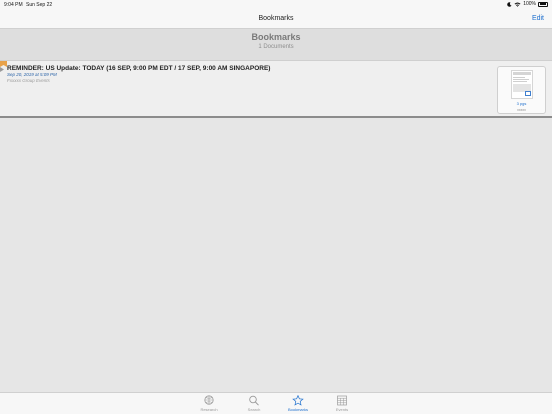 This screenshot has height=414, width=552. What do you see at coordinates (13, 5) in the screenshot?
I see `status-time: 9:04 PM` at bounding box center [13, 5].